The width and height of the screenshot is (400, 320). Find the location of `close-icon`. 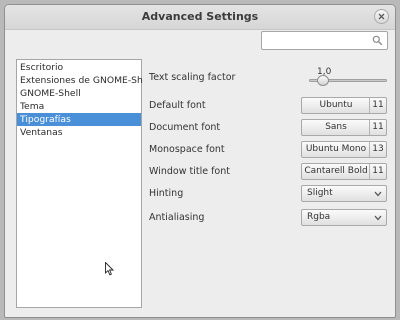

close-icon is located at coordinates (381, 16).